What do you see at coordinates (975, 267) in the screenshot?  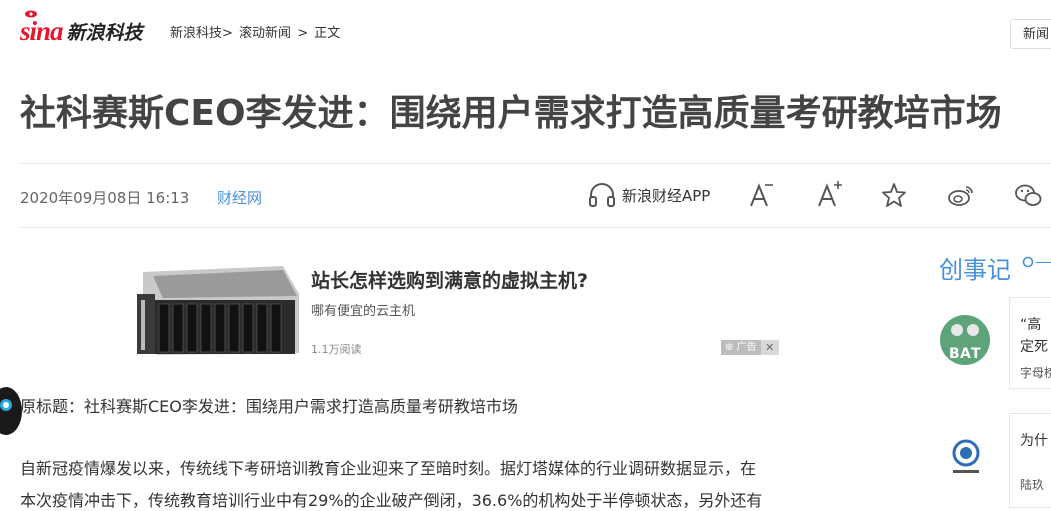 I see `sidebar-section-title: 创事记` at bounding box center [975, 267].